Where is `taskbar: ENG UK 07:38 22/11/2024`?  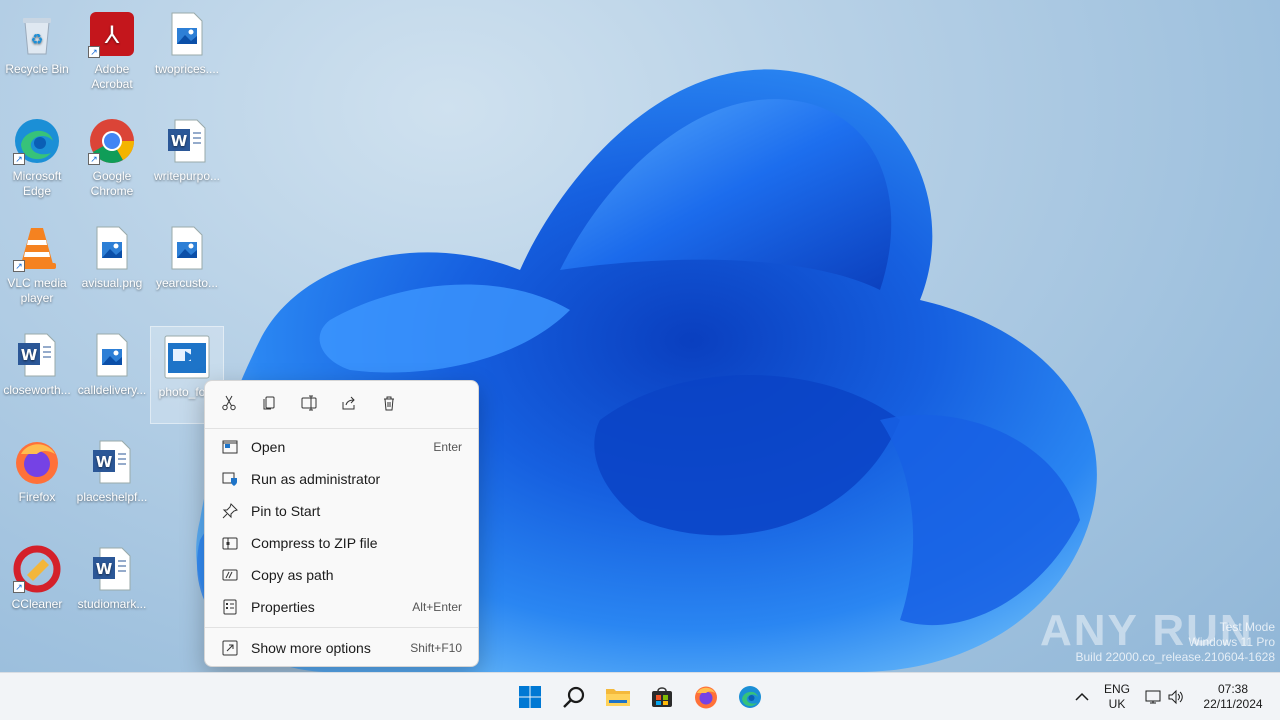 taskbar: ENG UK 07:38 22/11/2024 is located at coordinates (640, 696).